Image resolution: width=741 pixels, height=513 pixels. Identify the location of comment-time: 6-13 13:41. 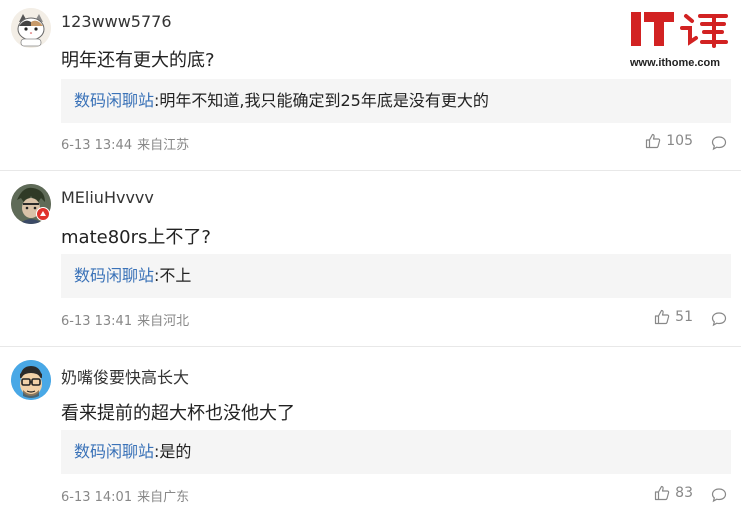
(97, 321).